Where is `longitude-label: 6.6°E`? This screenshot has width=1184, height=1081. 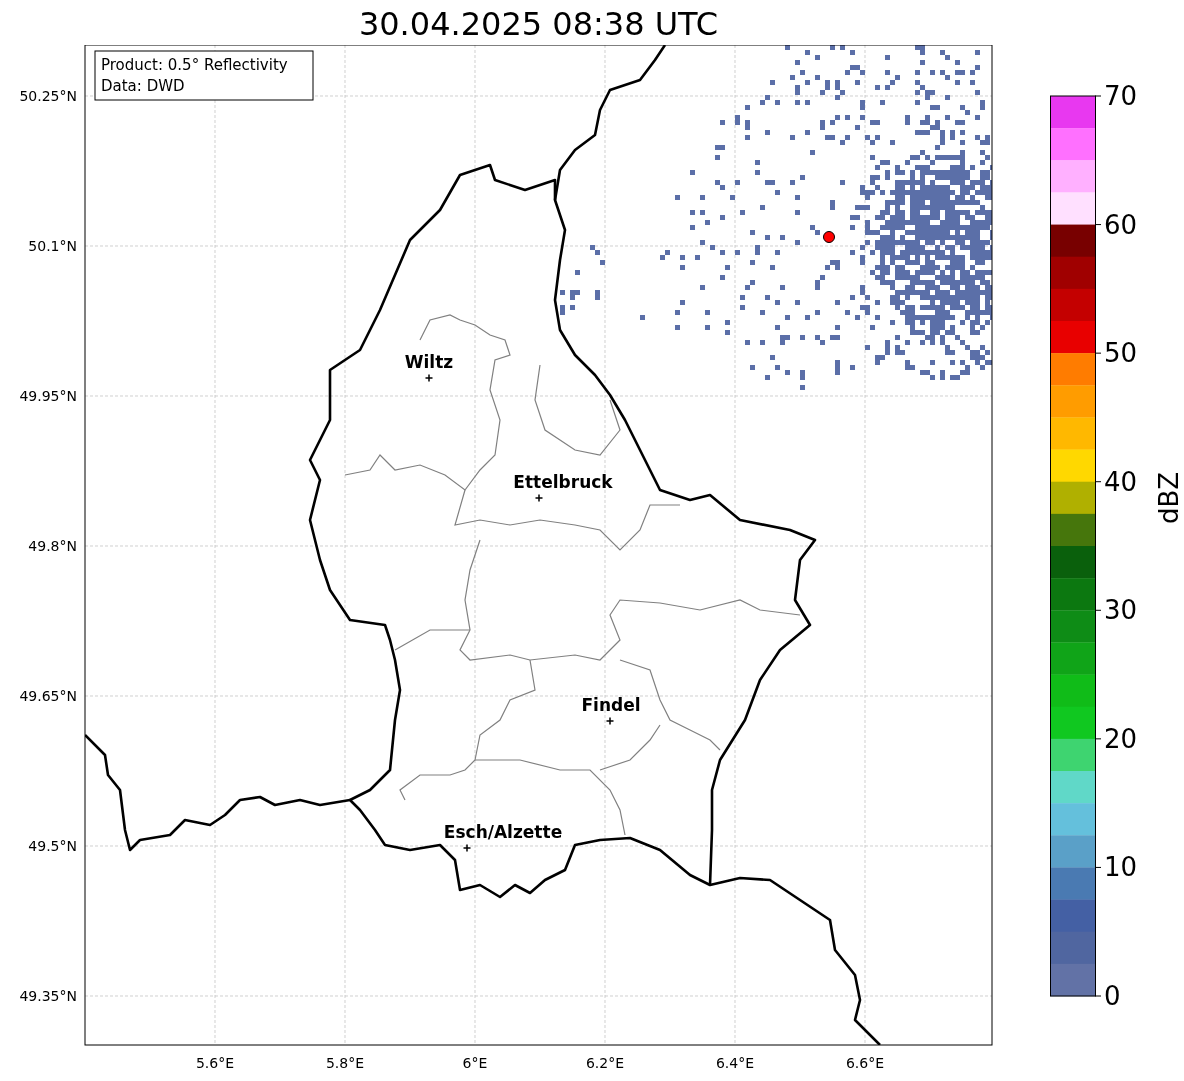 longitude-label: 6.6°E is located at coordinates (865, 1063).